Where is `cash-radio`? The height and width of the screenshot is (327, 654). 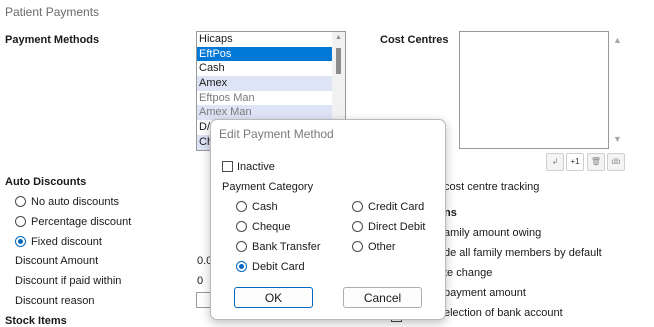
cash-radio is located at coordinates (241, 206).